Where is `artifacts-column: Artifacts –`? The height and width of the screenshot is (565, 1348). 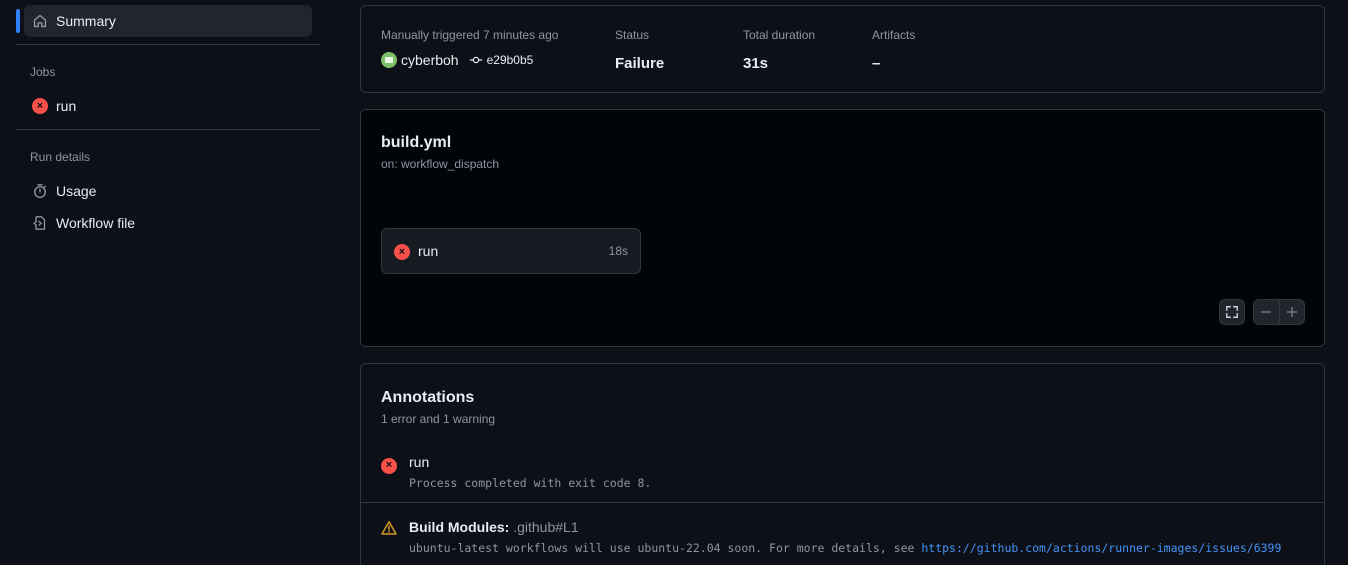
artifacts-column: Artifacts – is located at coordinates (893, 50).